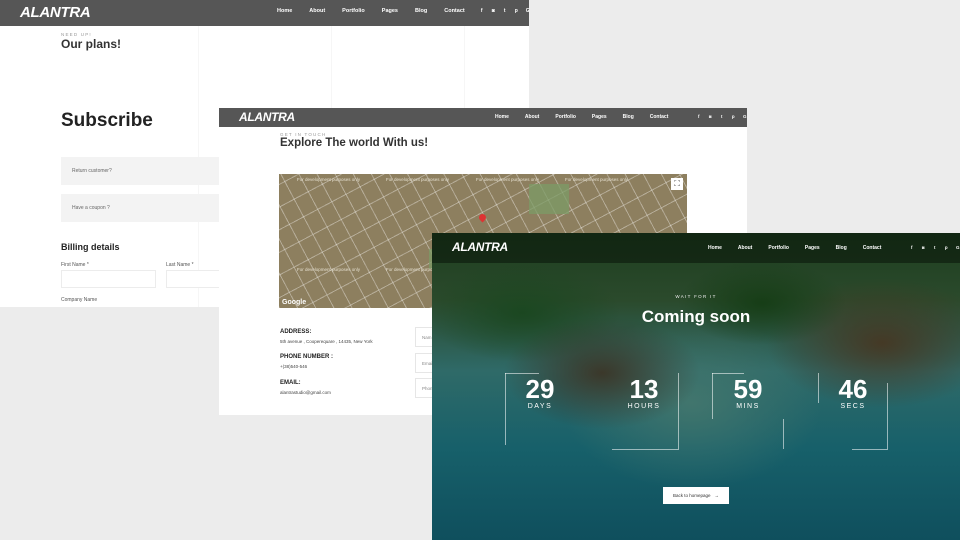  Describe the element at coordinates (294, 302) in the screenshot. I see `google-logo: Google` at that location.